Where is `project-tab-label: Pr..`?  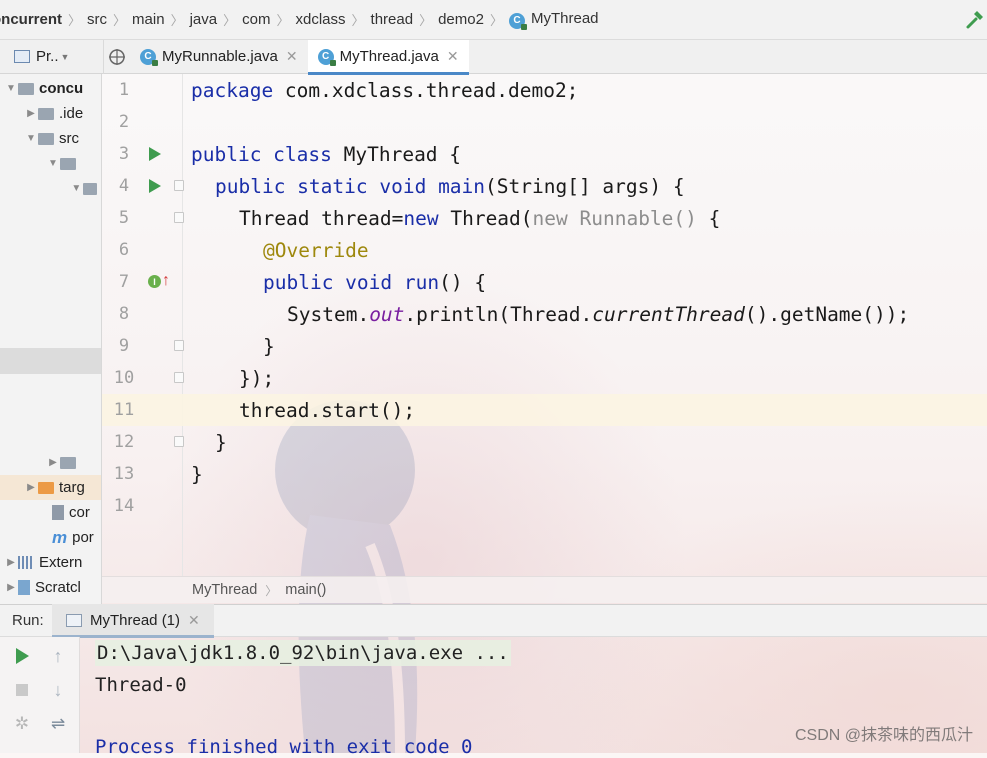 project-tab-label: Pr.. is located at coordinates (47, 56).